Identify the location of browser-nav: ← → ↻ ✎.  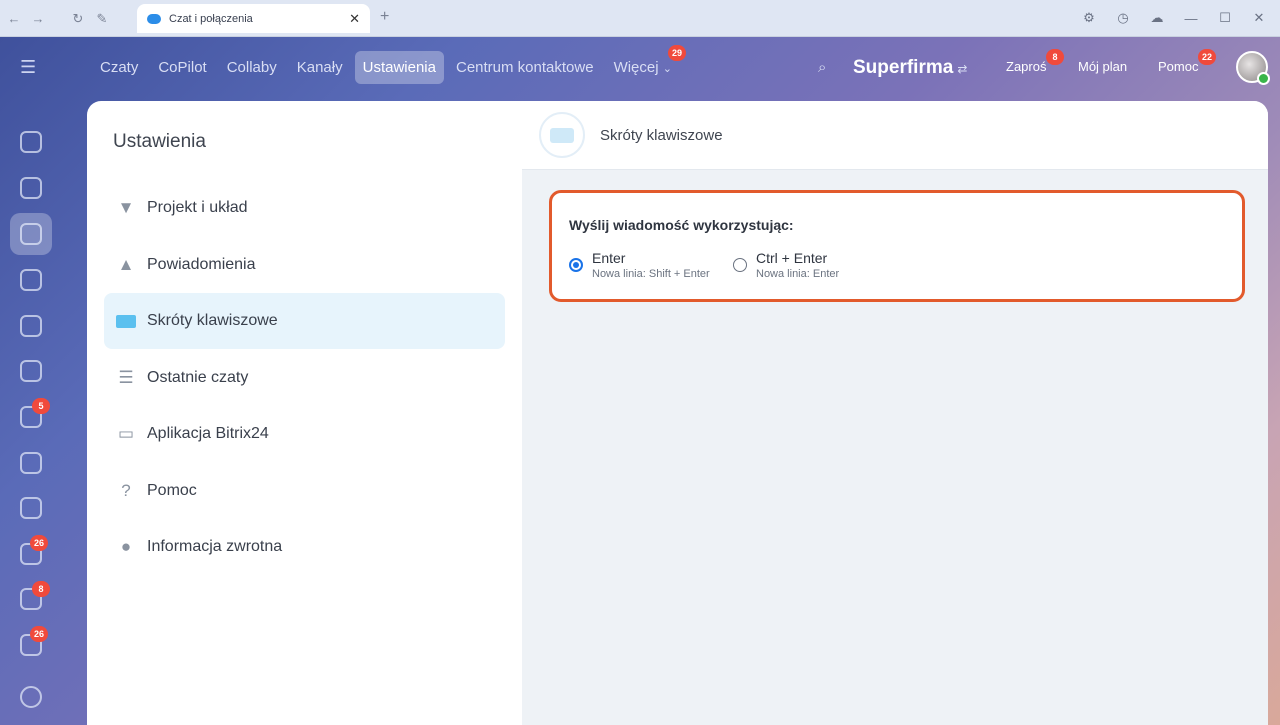
(58, 18).